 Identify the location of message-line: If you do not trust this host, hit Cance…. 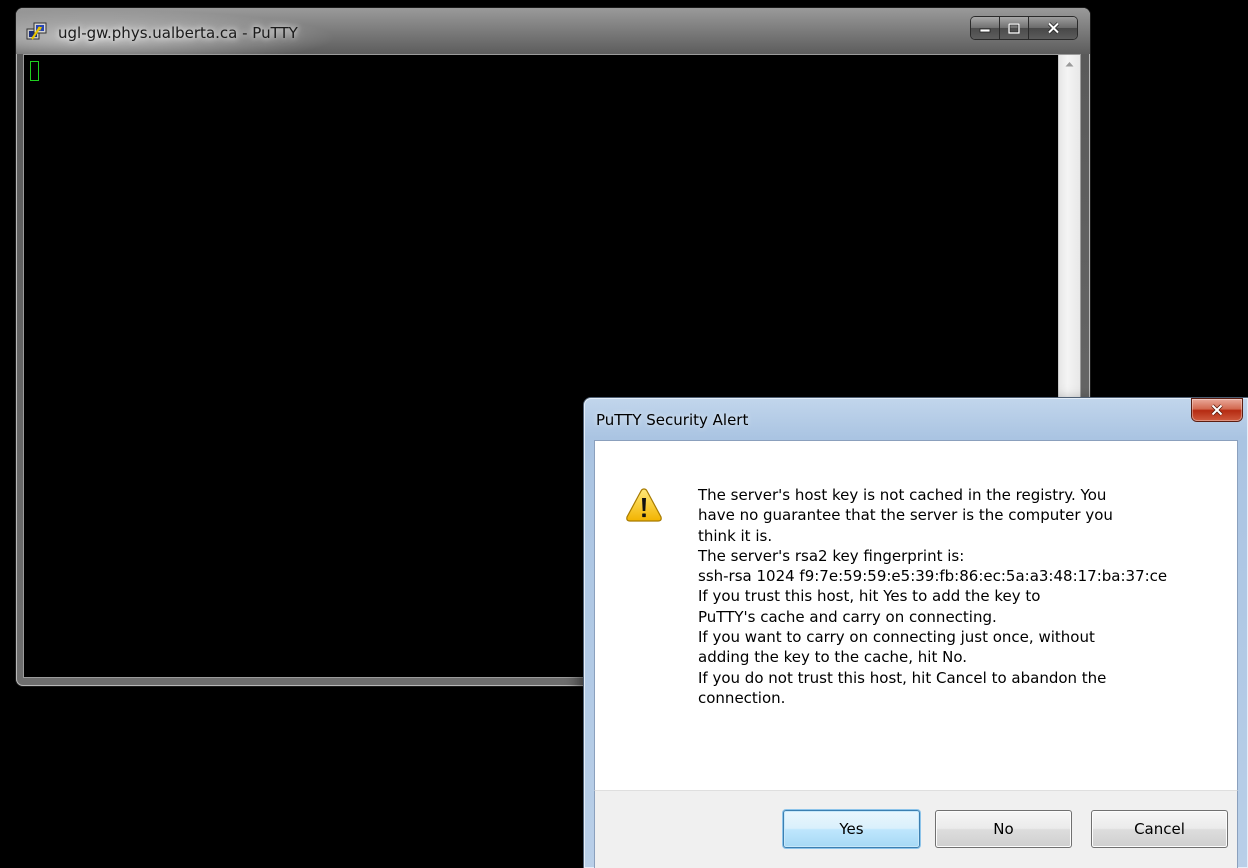
(902, 677).